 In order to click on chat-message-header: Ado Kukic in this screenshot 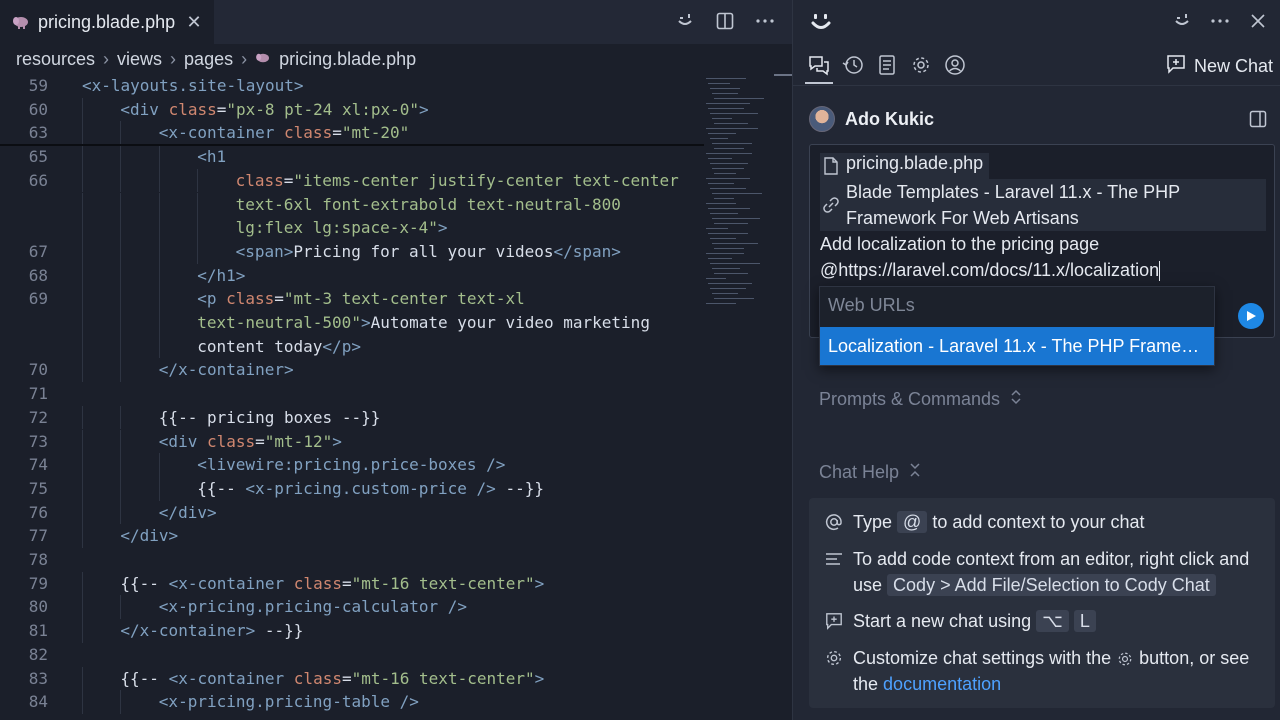, I will do `click(1039, 119)`.